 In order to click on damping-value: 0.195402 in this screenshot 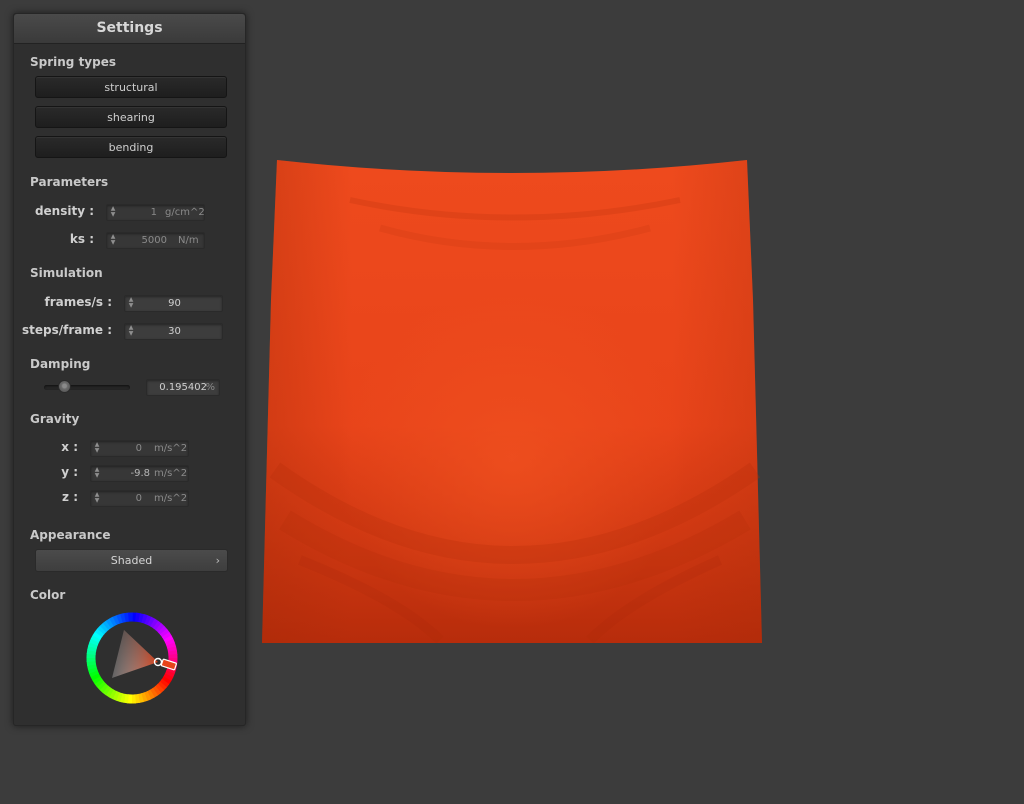, I will do `click(183, 387)`.